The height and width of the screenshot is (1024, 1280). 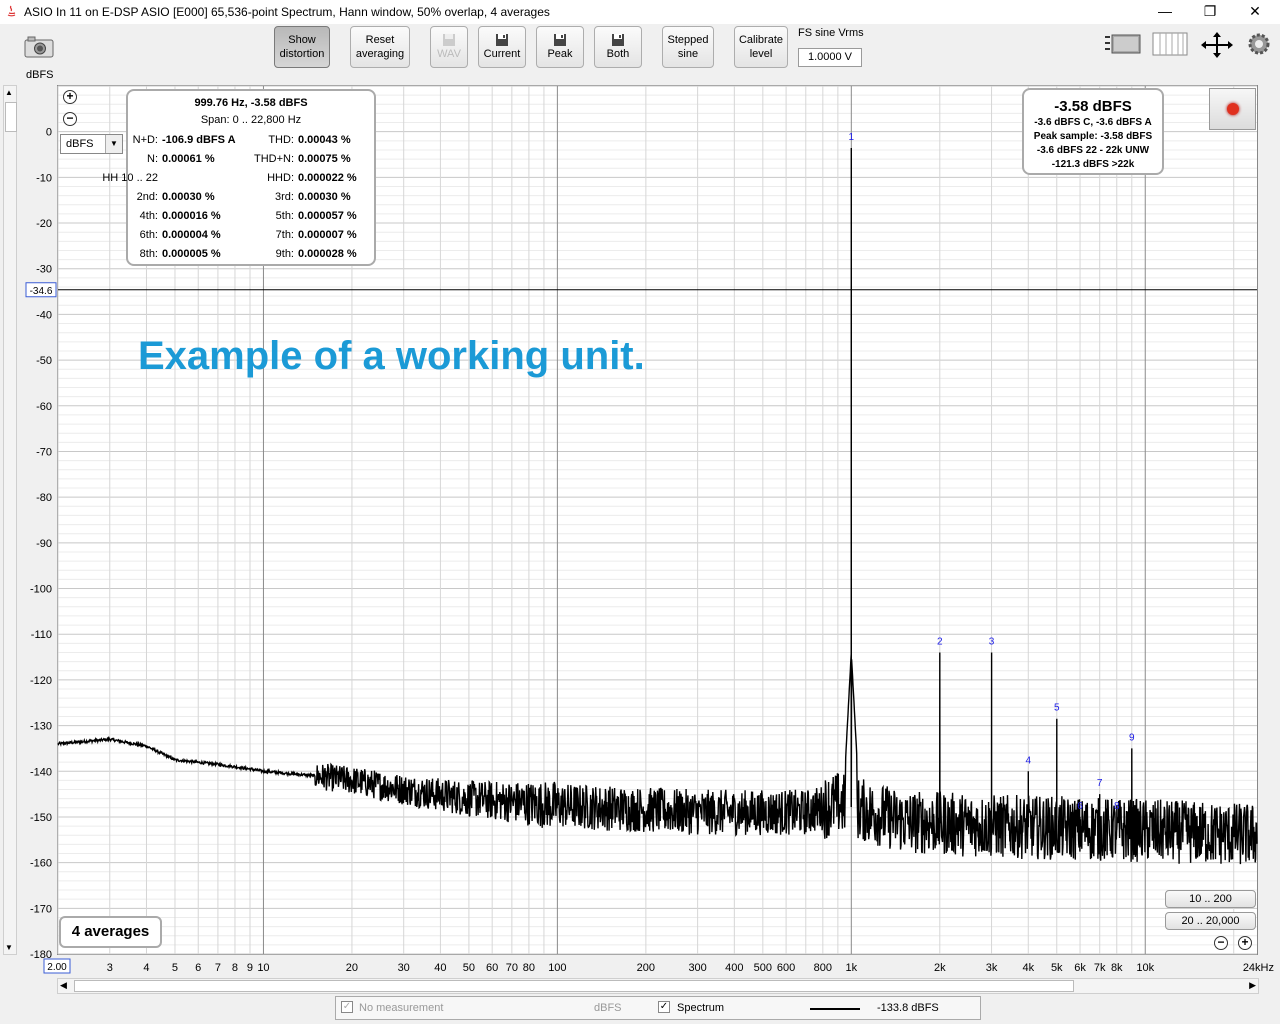 I want to click on info-row-right: 7th:, so click(x=284, y=235).